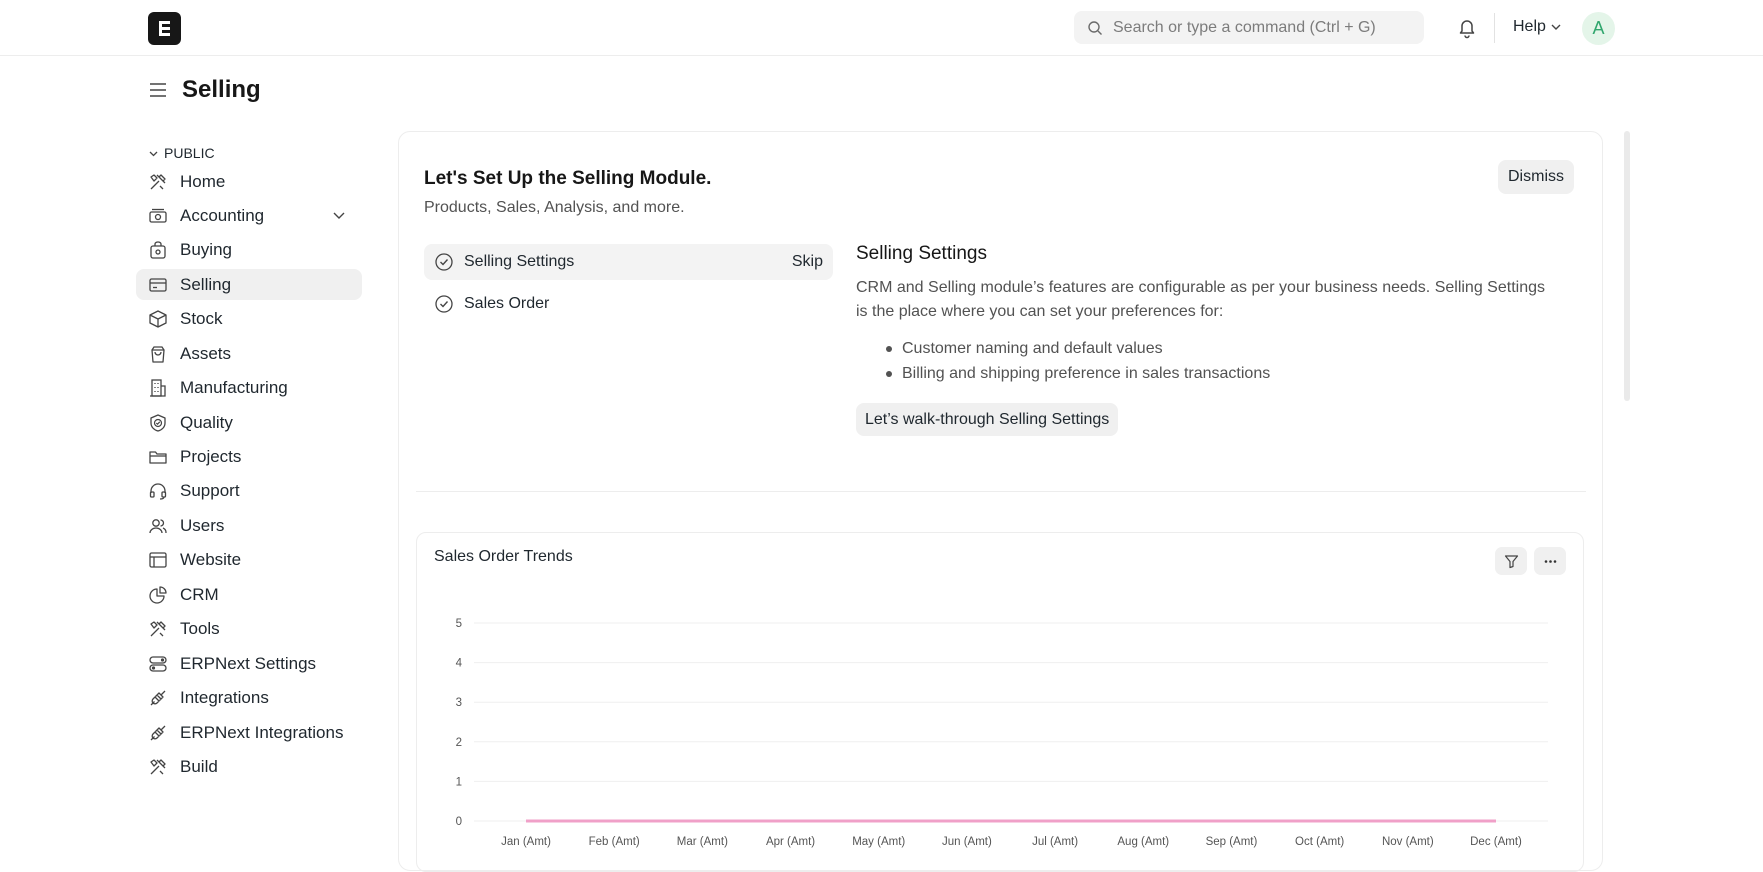 The height and width of the screenshot is (872, 1763). Describe the element at coordinates (614, 842) in the screenshot. I see `x-tick-label: Feb (Amt)` at that location.